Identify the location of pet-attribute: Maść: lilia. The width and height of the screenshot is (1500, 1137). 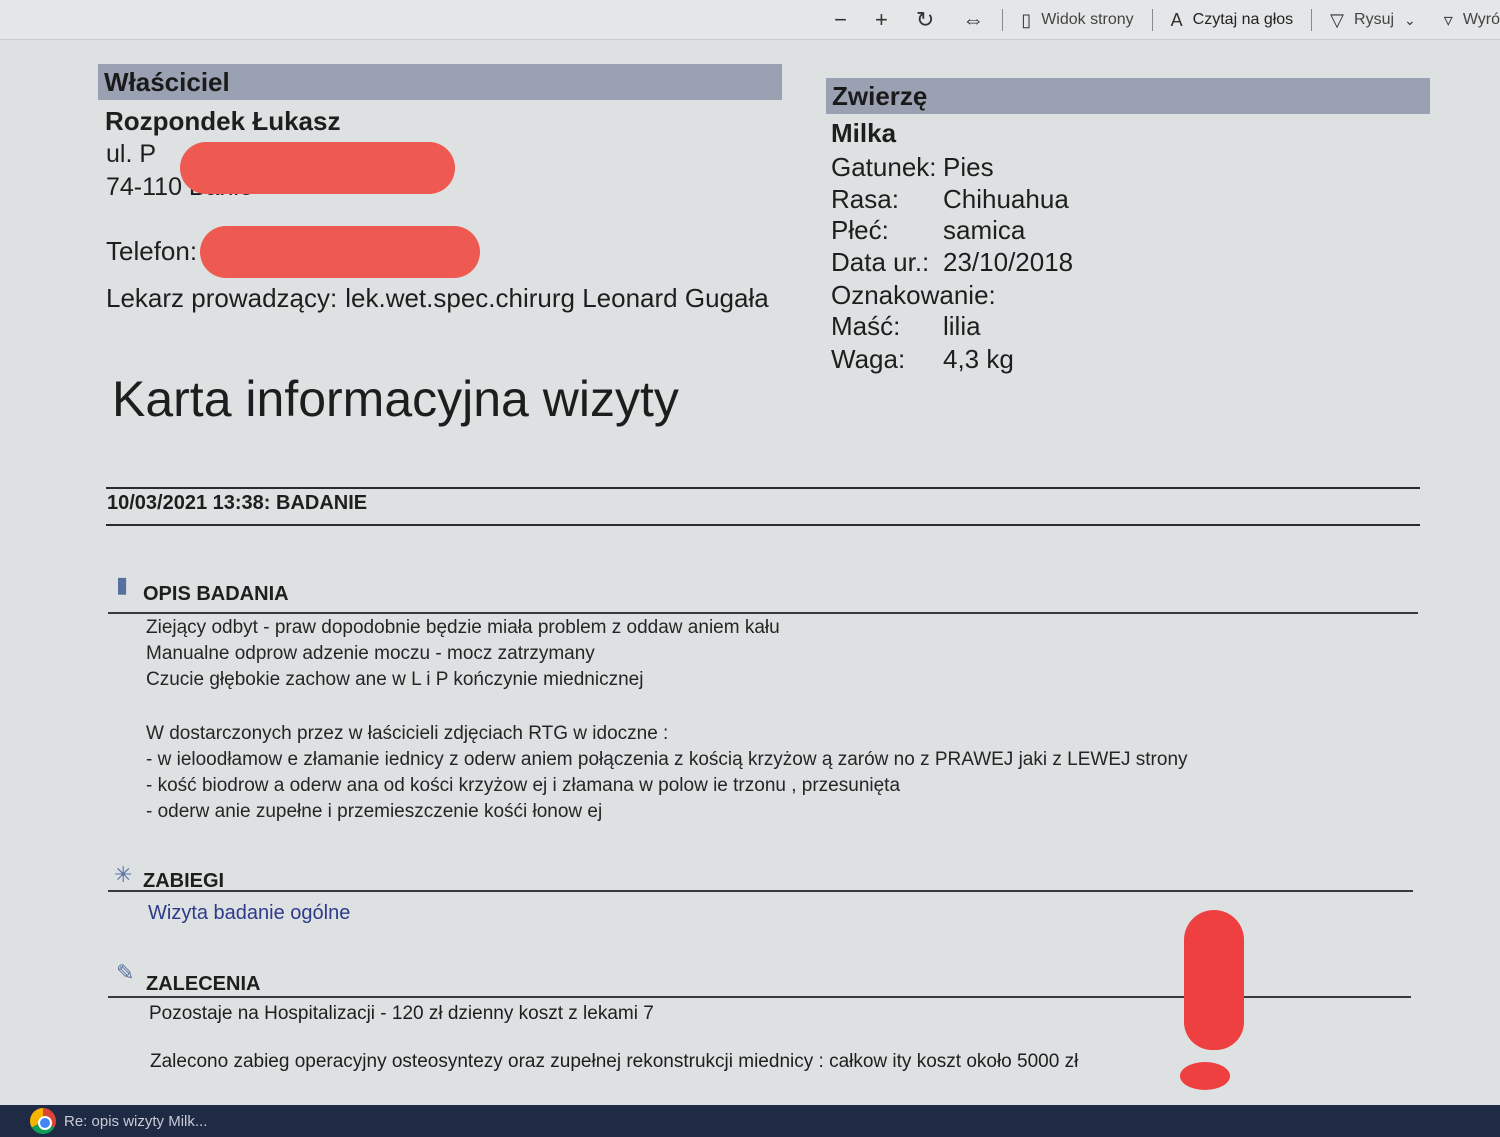
(906, 326).